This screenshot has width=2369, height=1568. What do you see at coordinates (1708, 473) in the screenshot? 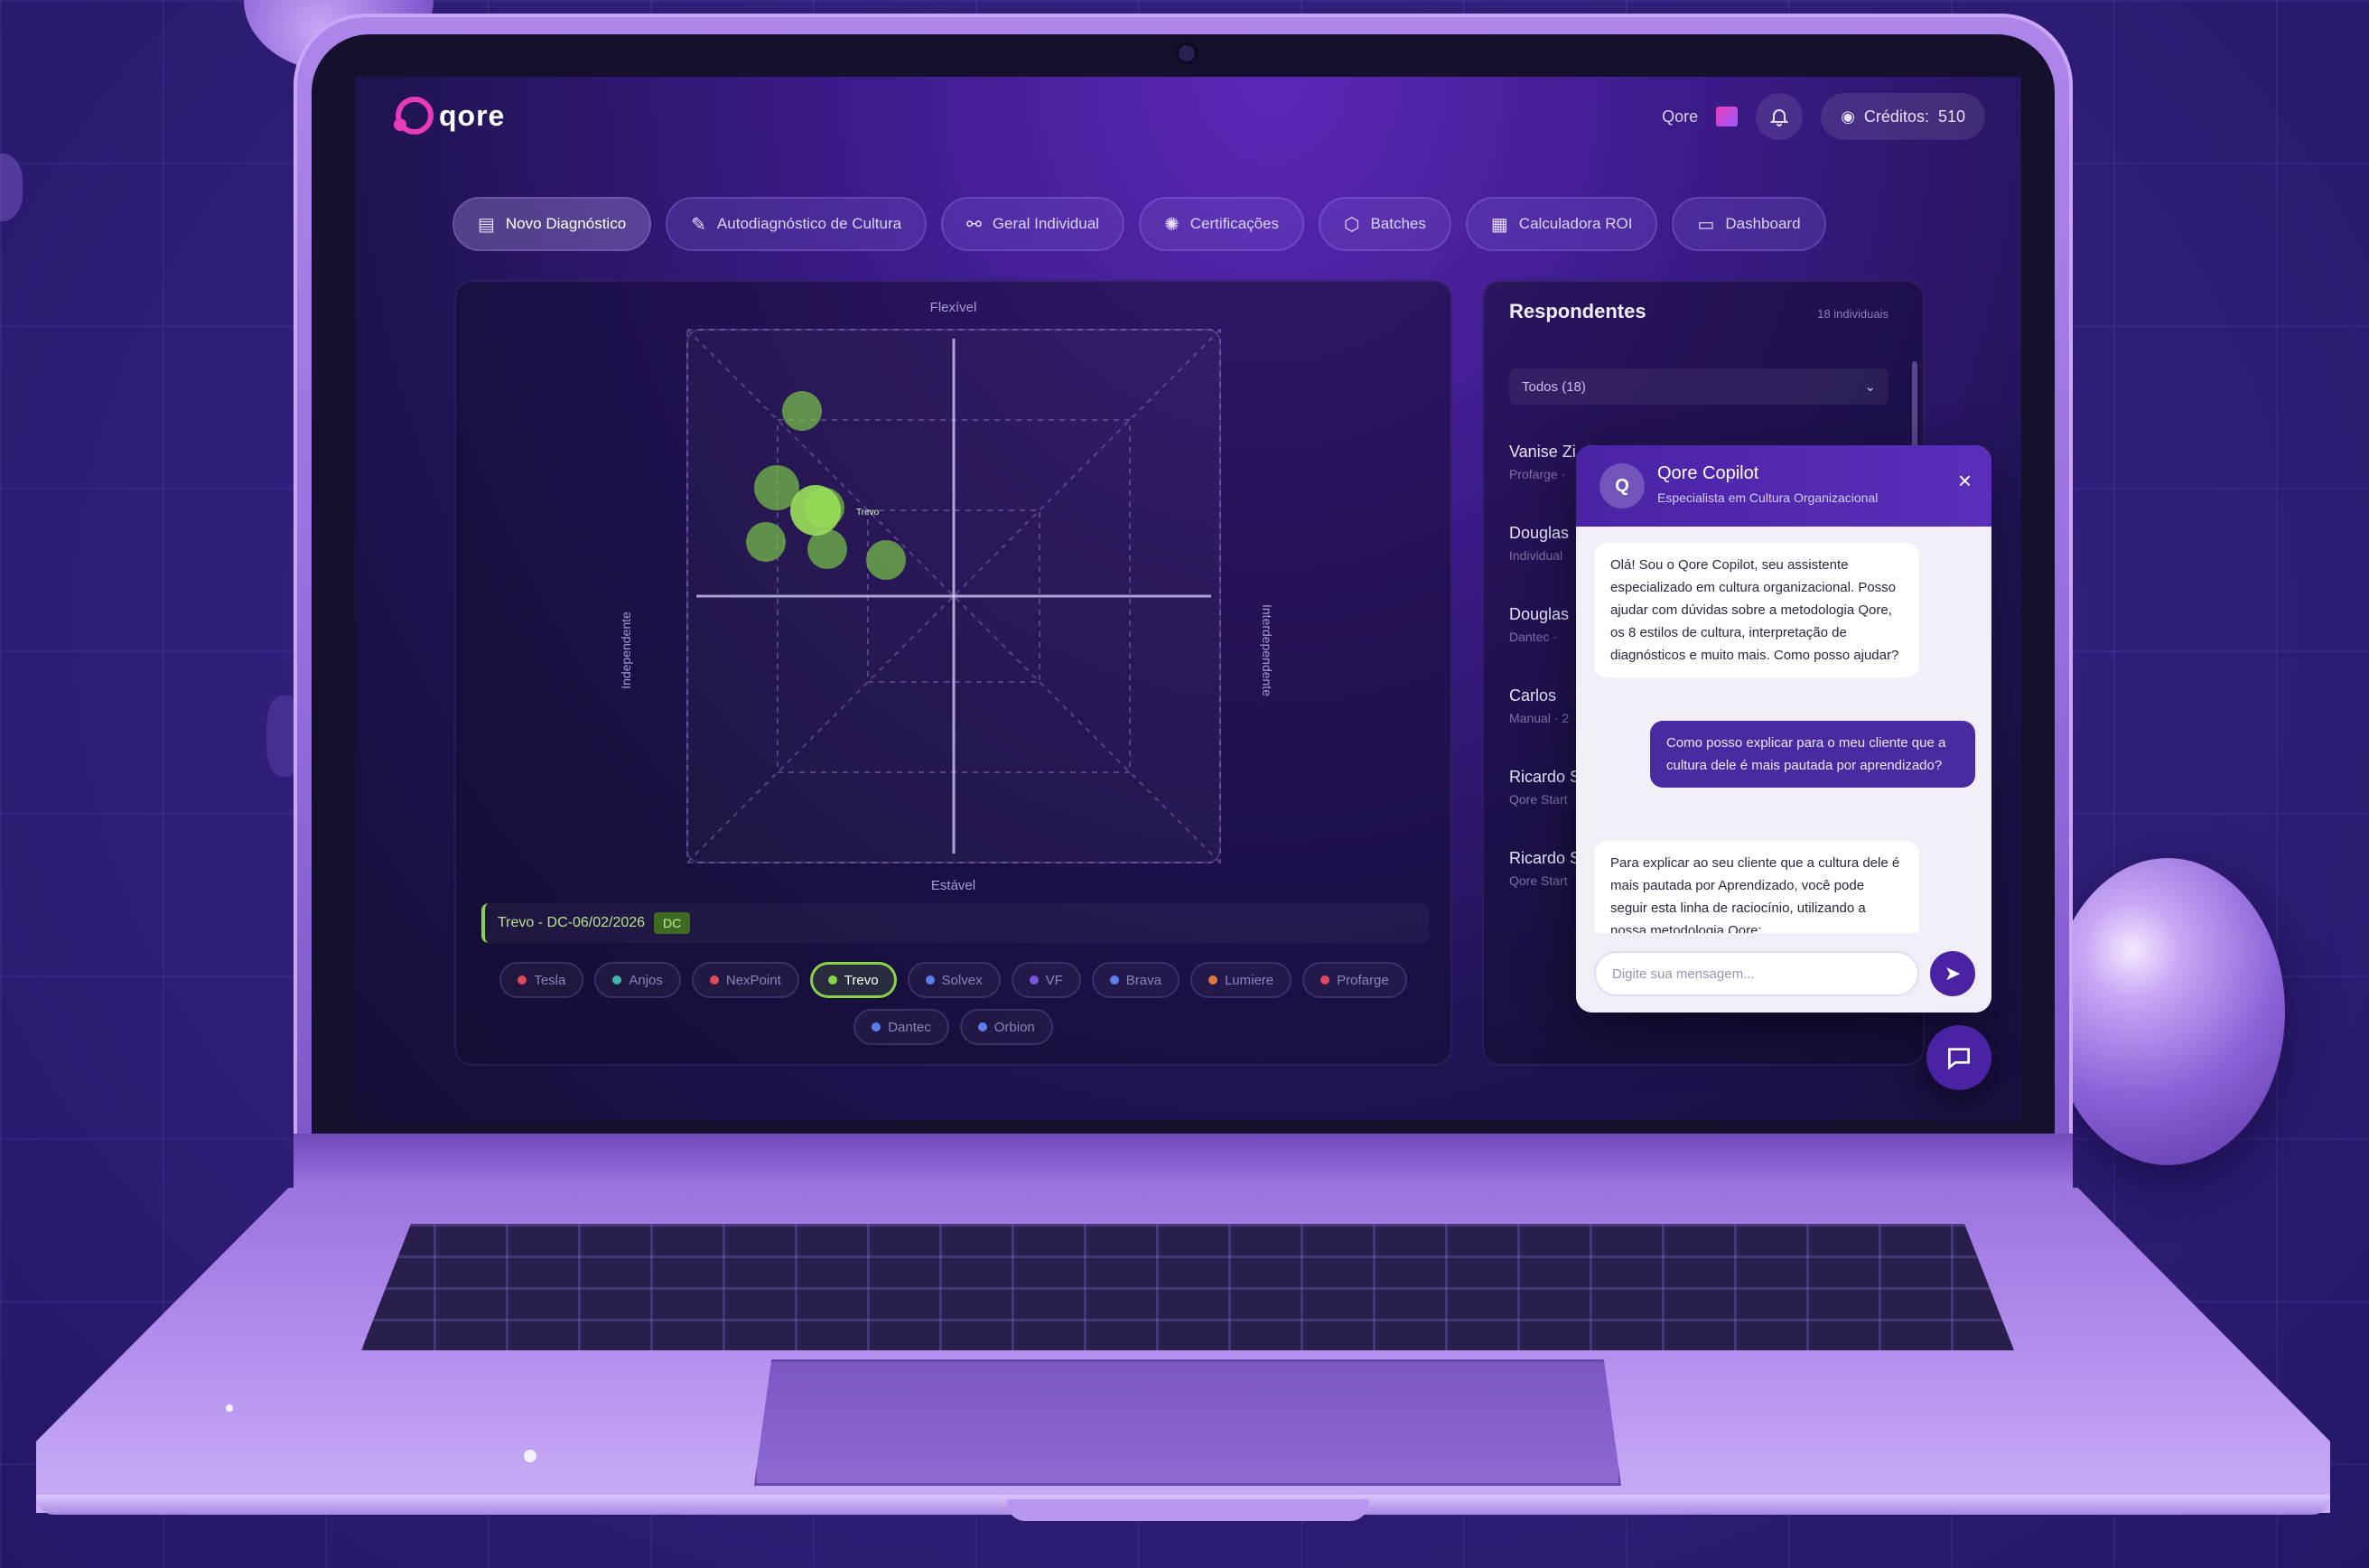
I see `copilot-title: Qore Copilot` at bounding box center [1708, 473].